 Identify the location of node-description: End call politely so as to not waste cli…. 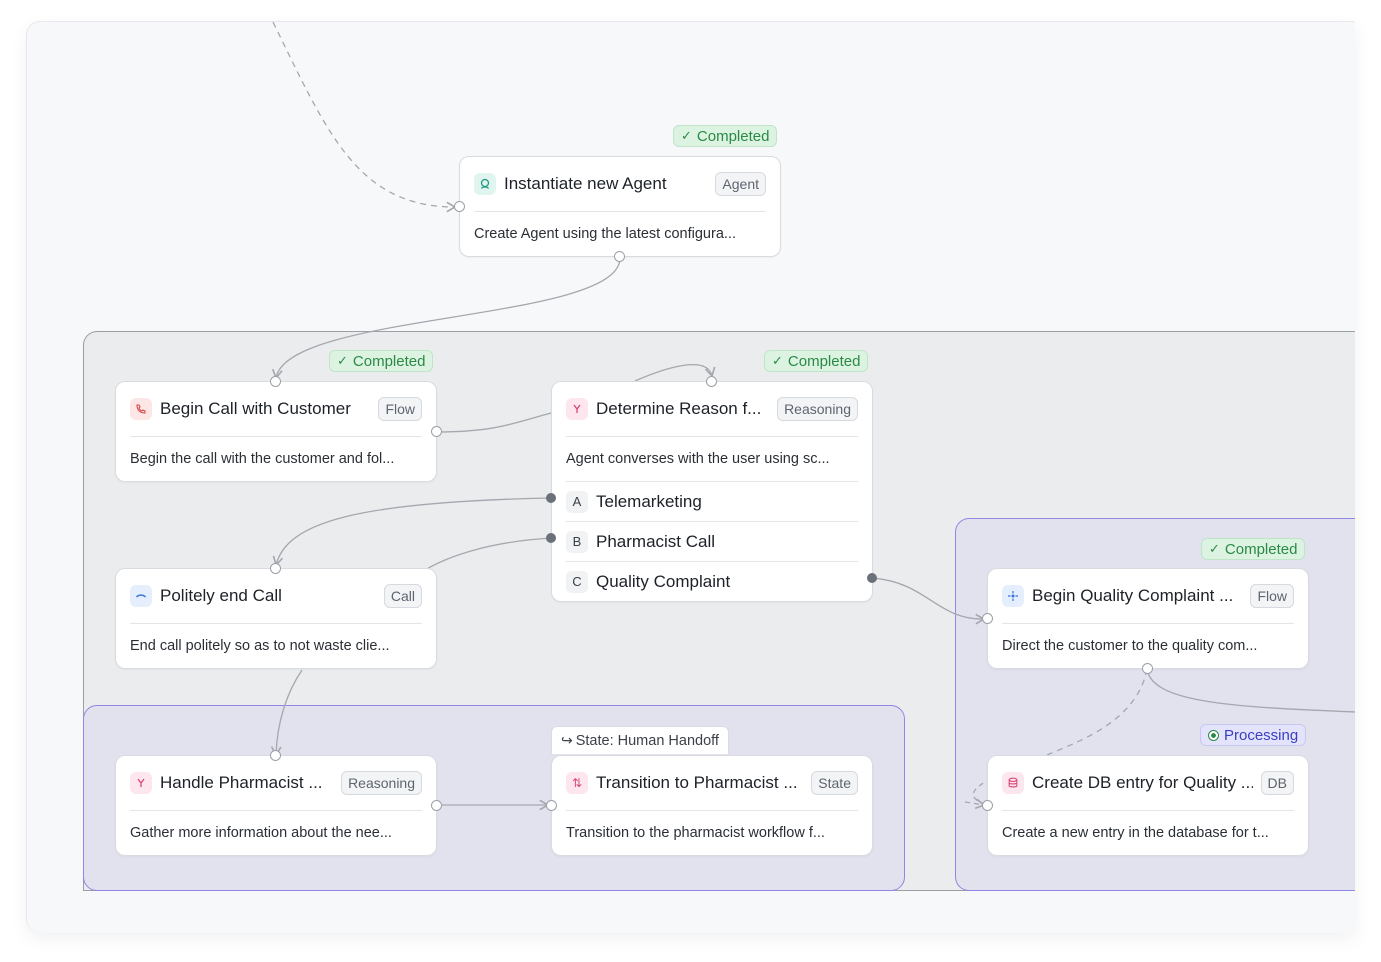
(260, 646).